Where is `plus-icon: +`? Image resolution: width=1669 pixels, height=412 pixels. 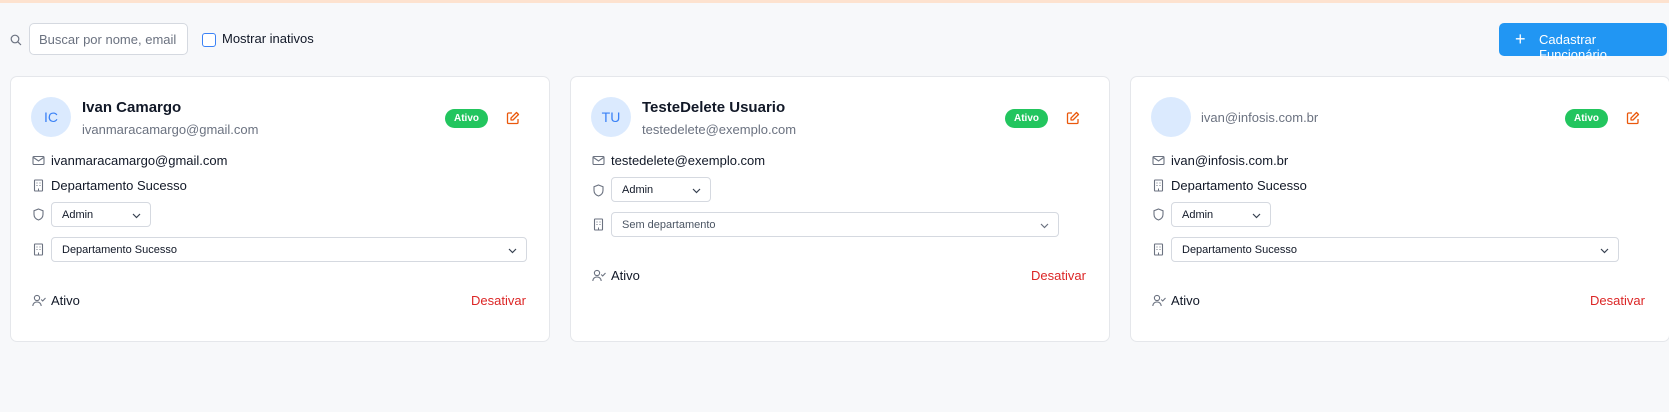
plus-icon: + is located at coordinates (1520, 39).